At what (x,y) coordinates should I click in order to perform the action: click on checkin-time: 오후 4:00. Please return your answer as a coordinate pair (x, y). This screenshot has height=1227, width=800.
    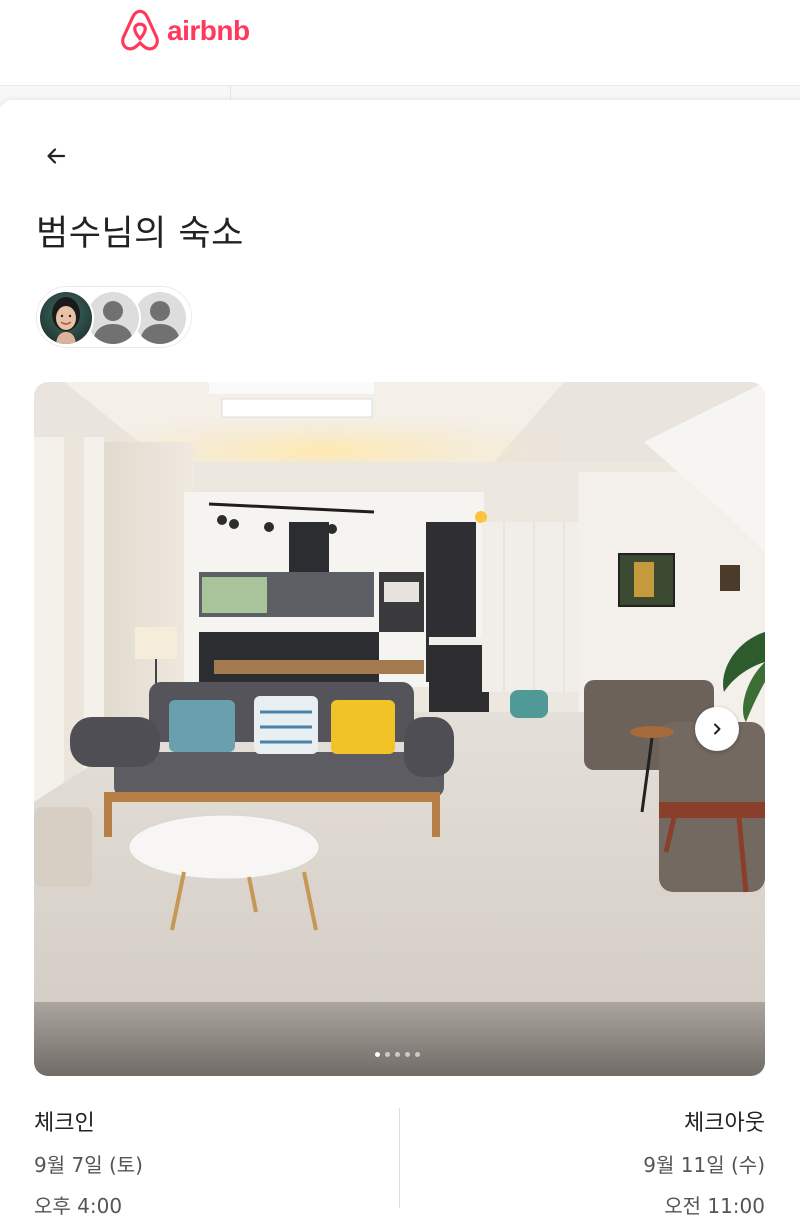
    Looking at the image, I should click on (78, 1206).